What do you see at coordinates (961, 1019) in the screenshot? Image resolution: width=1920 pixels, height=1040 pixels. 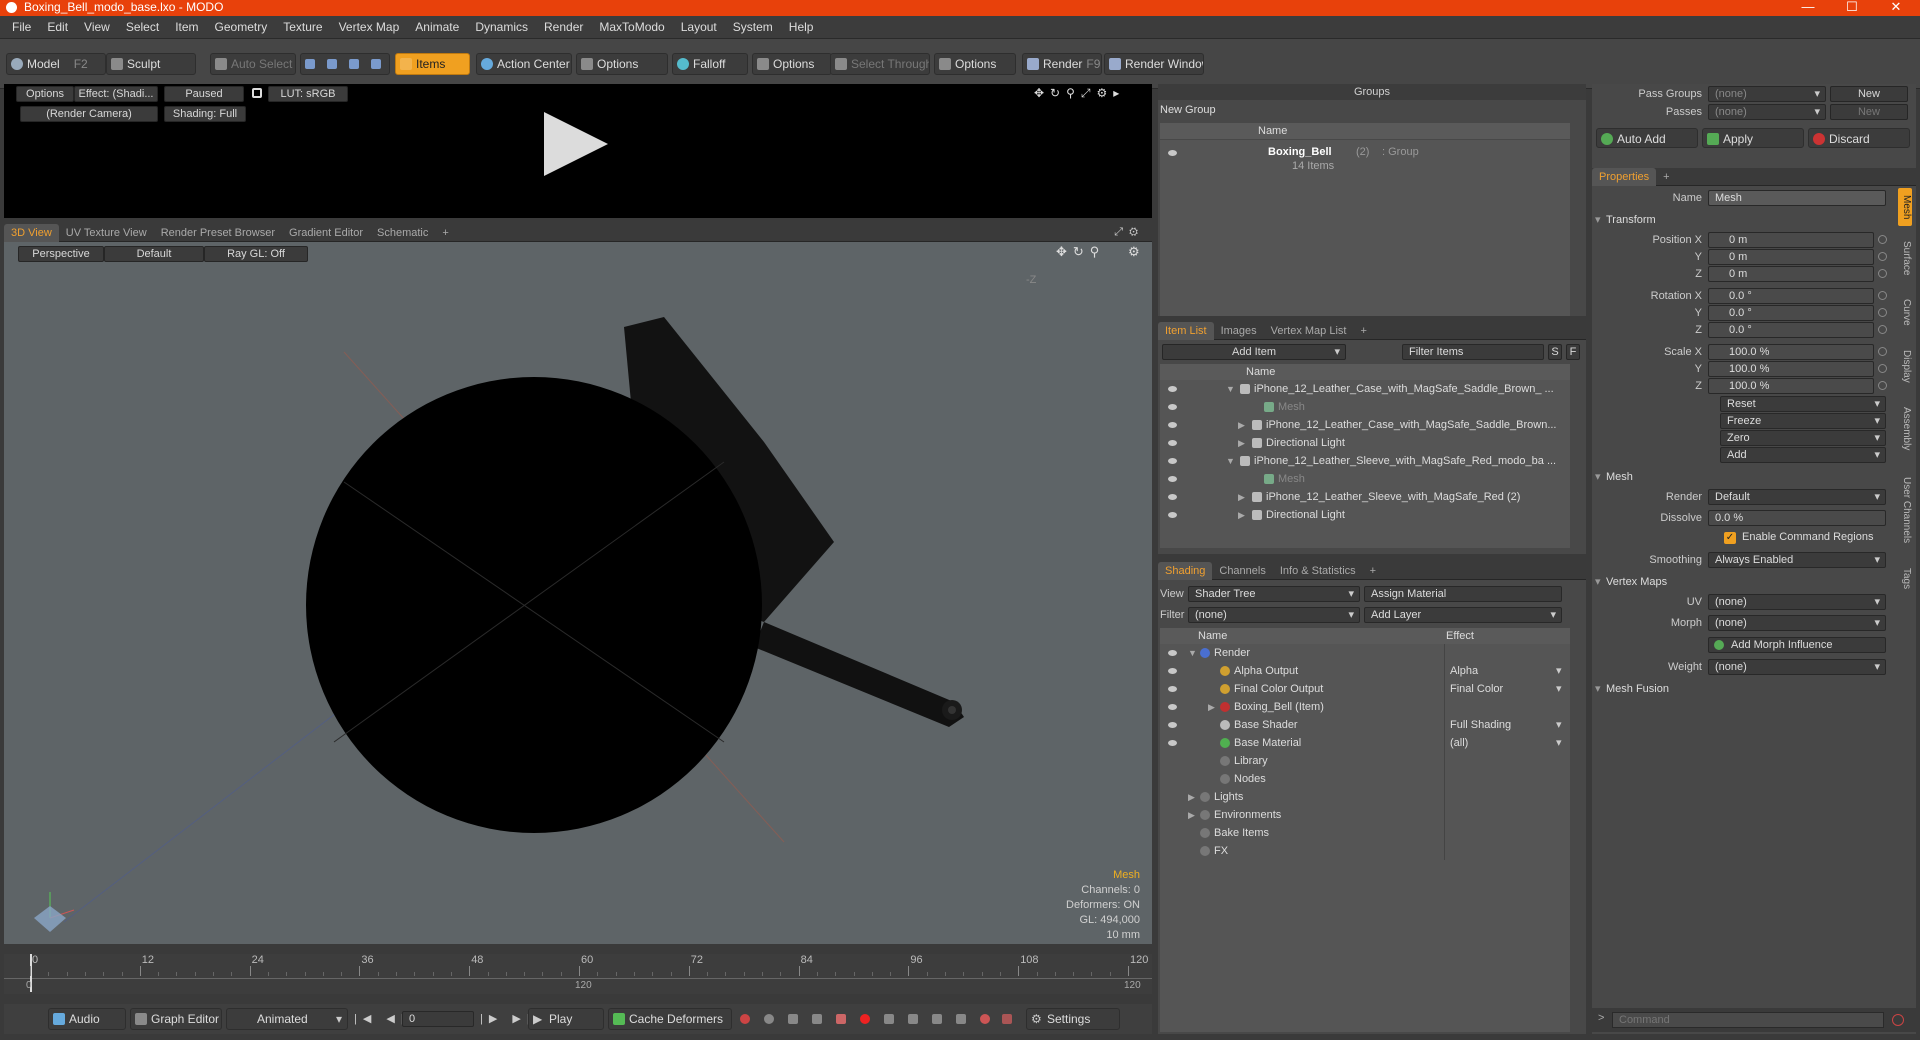 I see `graph-key-icon` at bounding box center [961, 1019].